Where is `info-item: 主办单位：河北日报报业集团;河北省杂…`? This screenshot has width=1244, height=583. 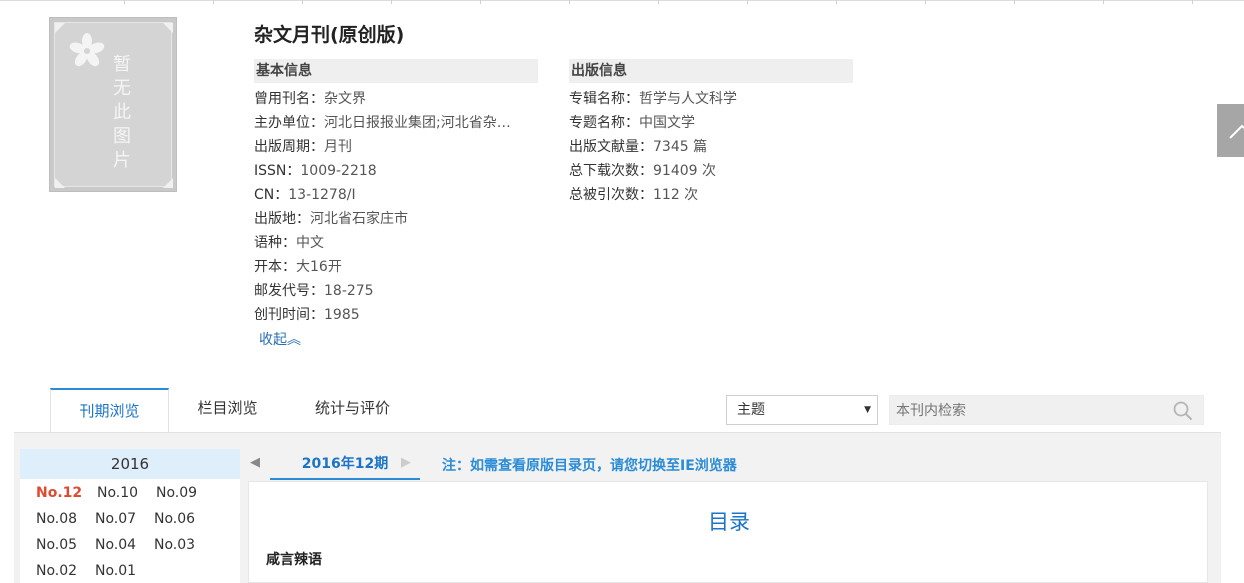
info-item: 主办单位：河北日报报业集团;河北省杂… is located at coordinates (382, 123).